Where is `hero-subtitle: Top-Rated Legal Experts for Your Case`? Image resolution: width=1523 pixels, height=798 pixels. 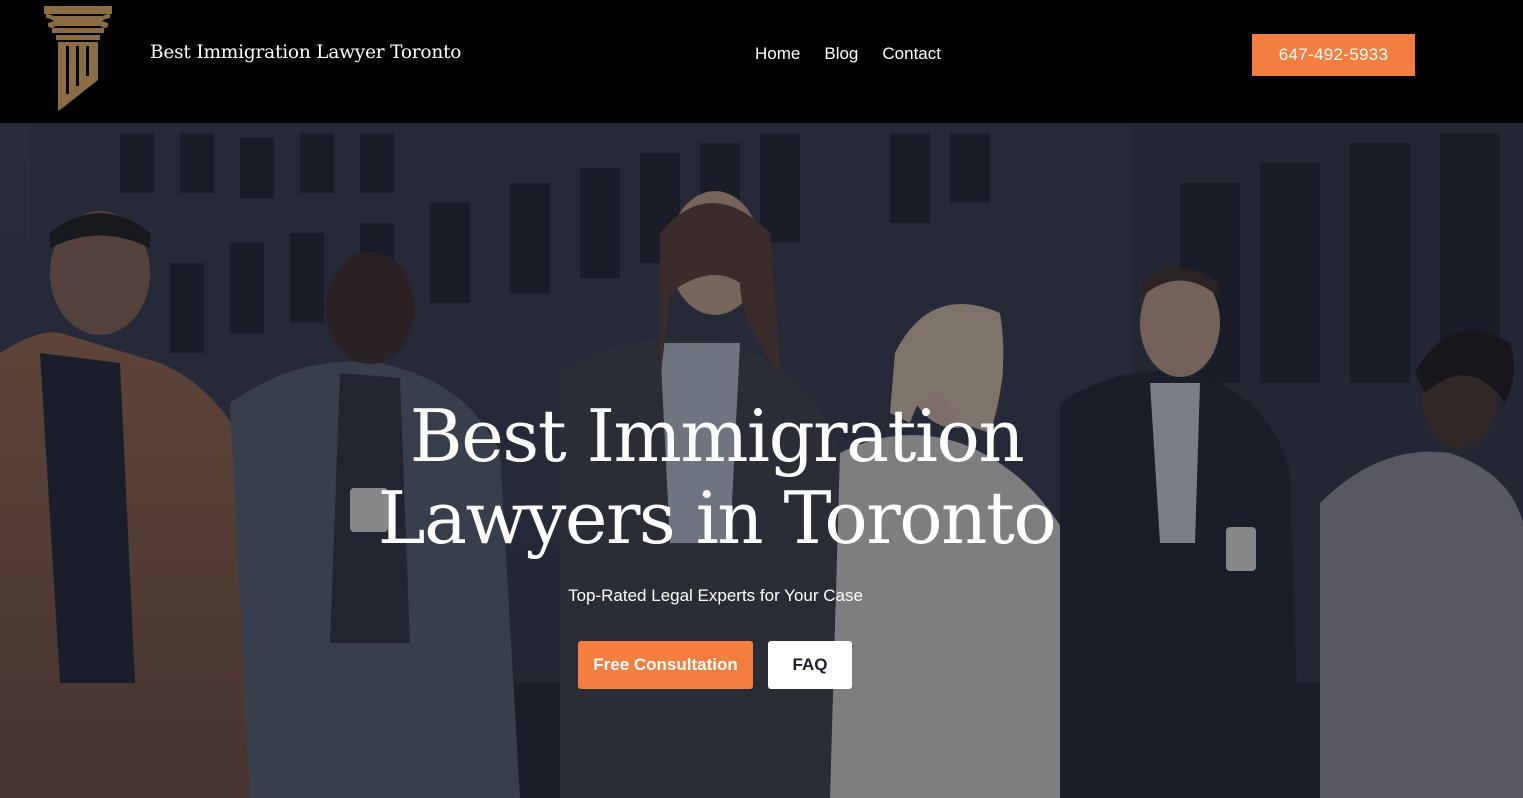 hero-subtitle: Top-Rated Legal Experts for Your Case is located at coordinates (715, 595).